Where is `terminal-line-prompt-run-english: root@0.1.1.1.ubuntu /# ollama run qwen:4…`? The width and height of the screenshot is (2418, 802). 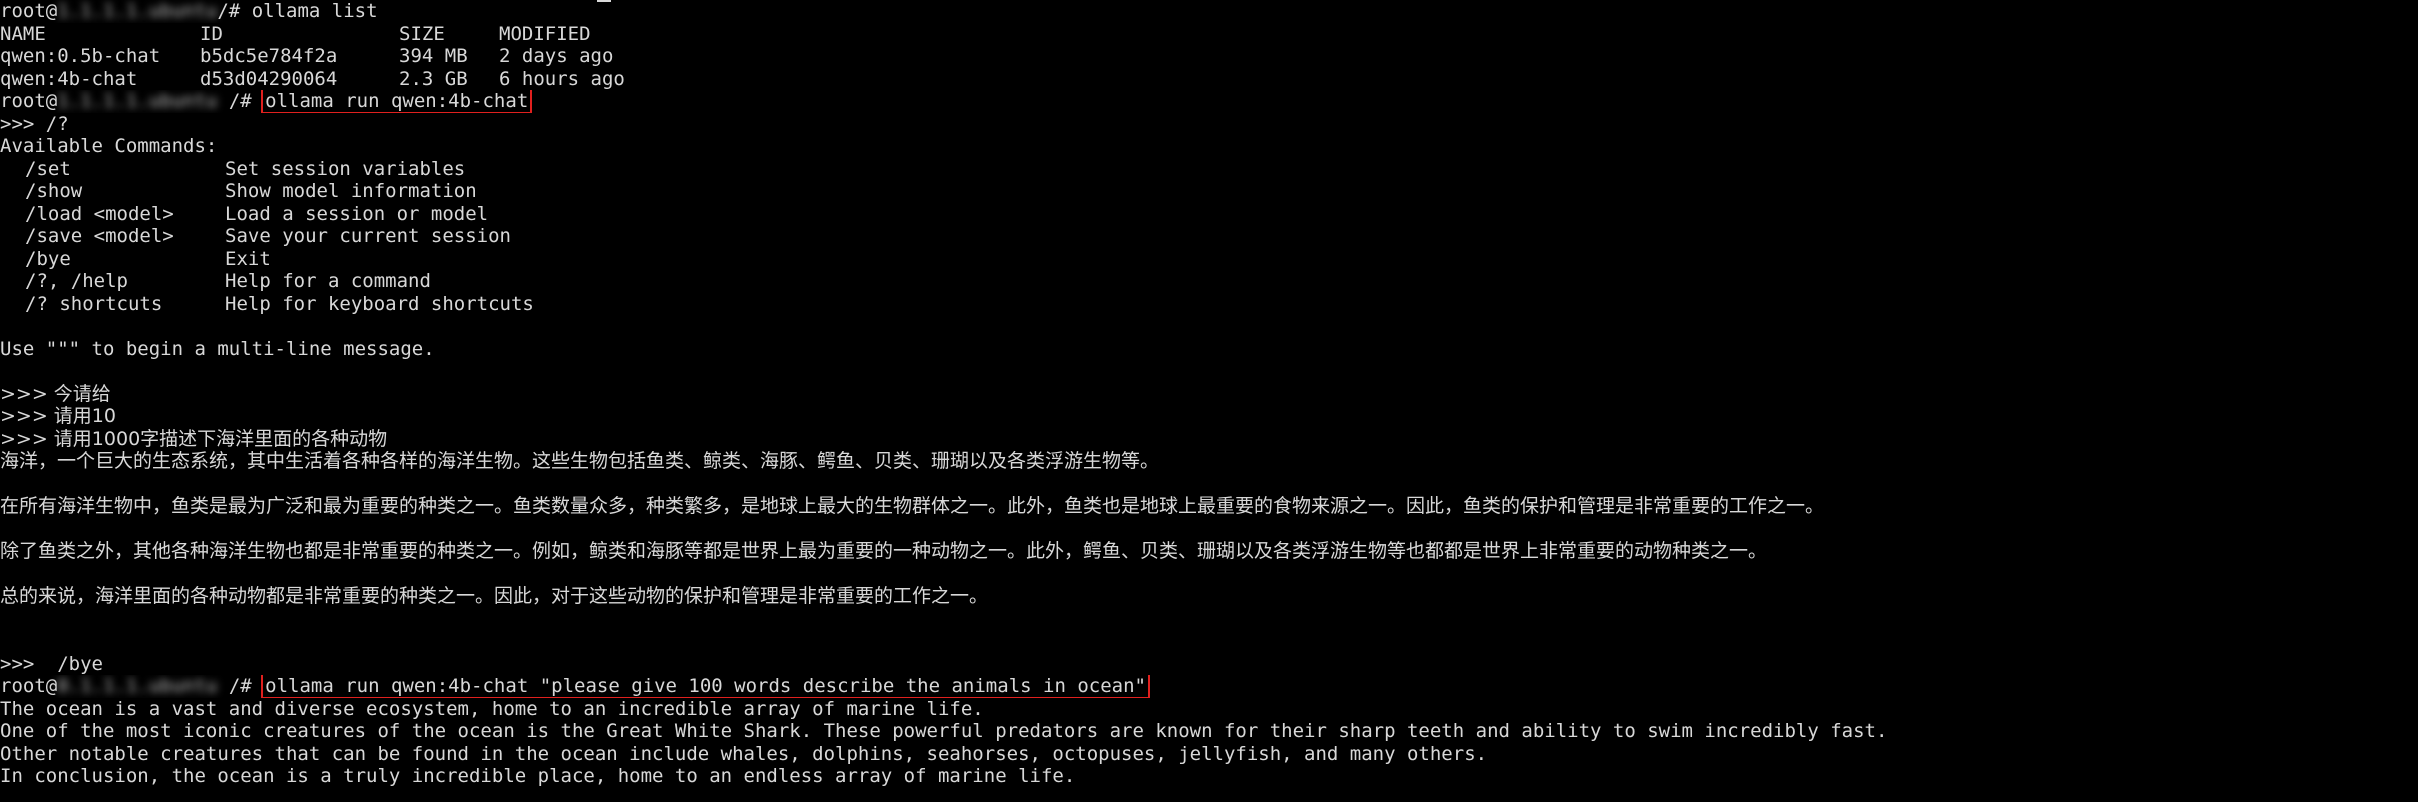 terminal-line-prompt-run-english: root@0.1.1.1.ubuntu /# ollama run qwen:4… is located at coordinates (1209, 686).